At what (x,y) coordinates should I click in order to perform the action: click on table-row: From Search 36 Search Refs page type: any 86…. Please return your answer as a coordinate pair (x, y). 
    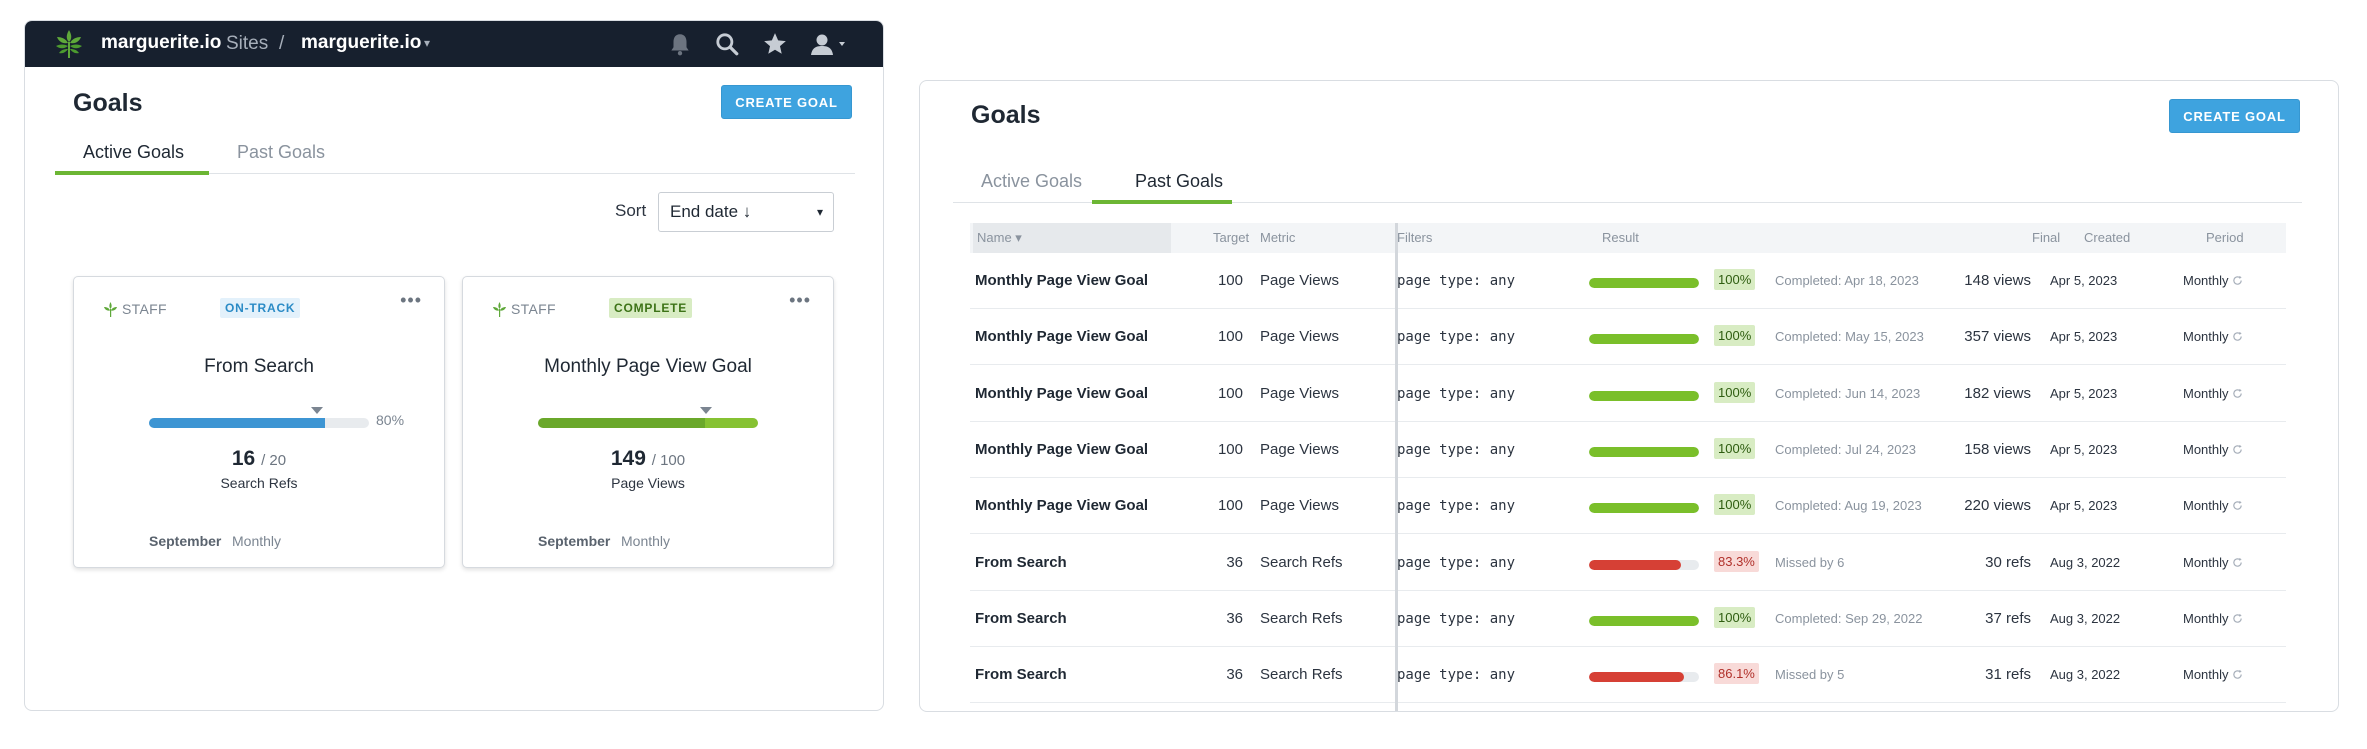
    Looking at the image, I should click on (1628, 675).